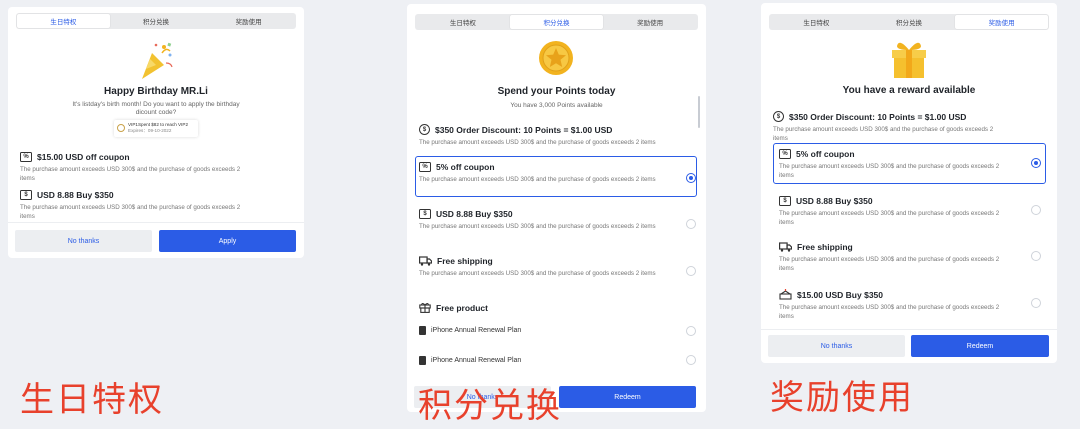  I want to click on gift-icon, so click(909, 60).